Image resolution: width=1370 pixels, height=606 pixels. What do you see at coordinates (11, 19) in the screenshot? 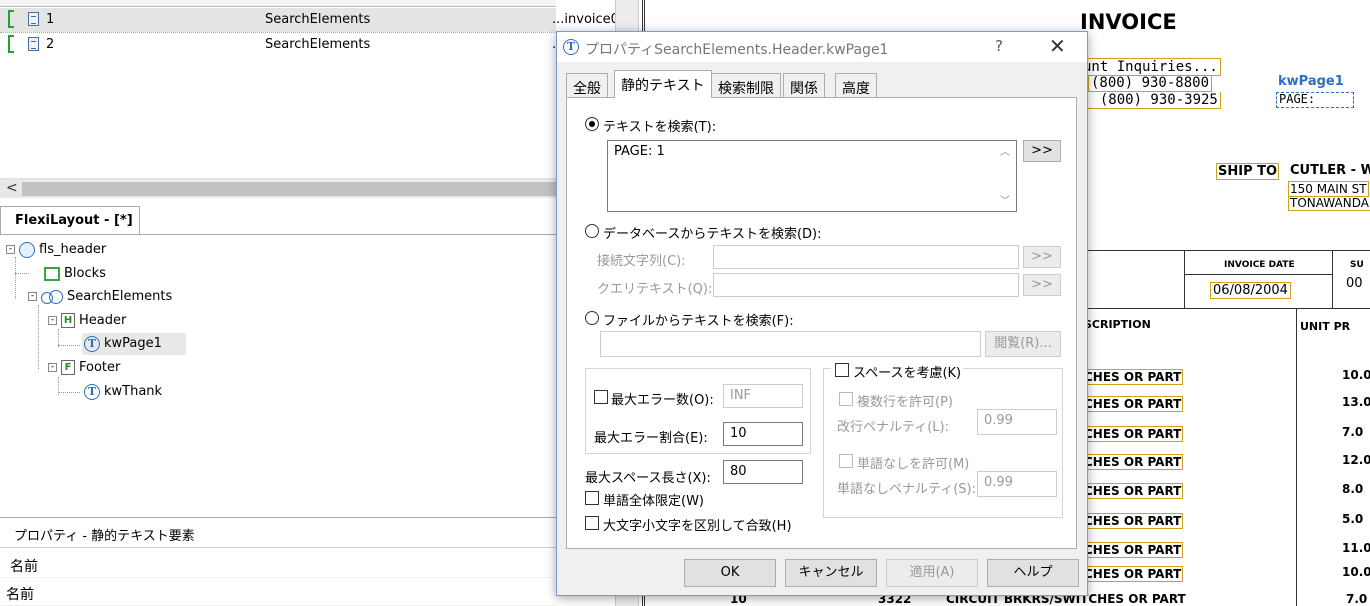
I see `group-bracket-icon` at bounding box center [11, 19].